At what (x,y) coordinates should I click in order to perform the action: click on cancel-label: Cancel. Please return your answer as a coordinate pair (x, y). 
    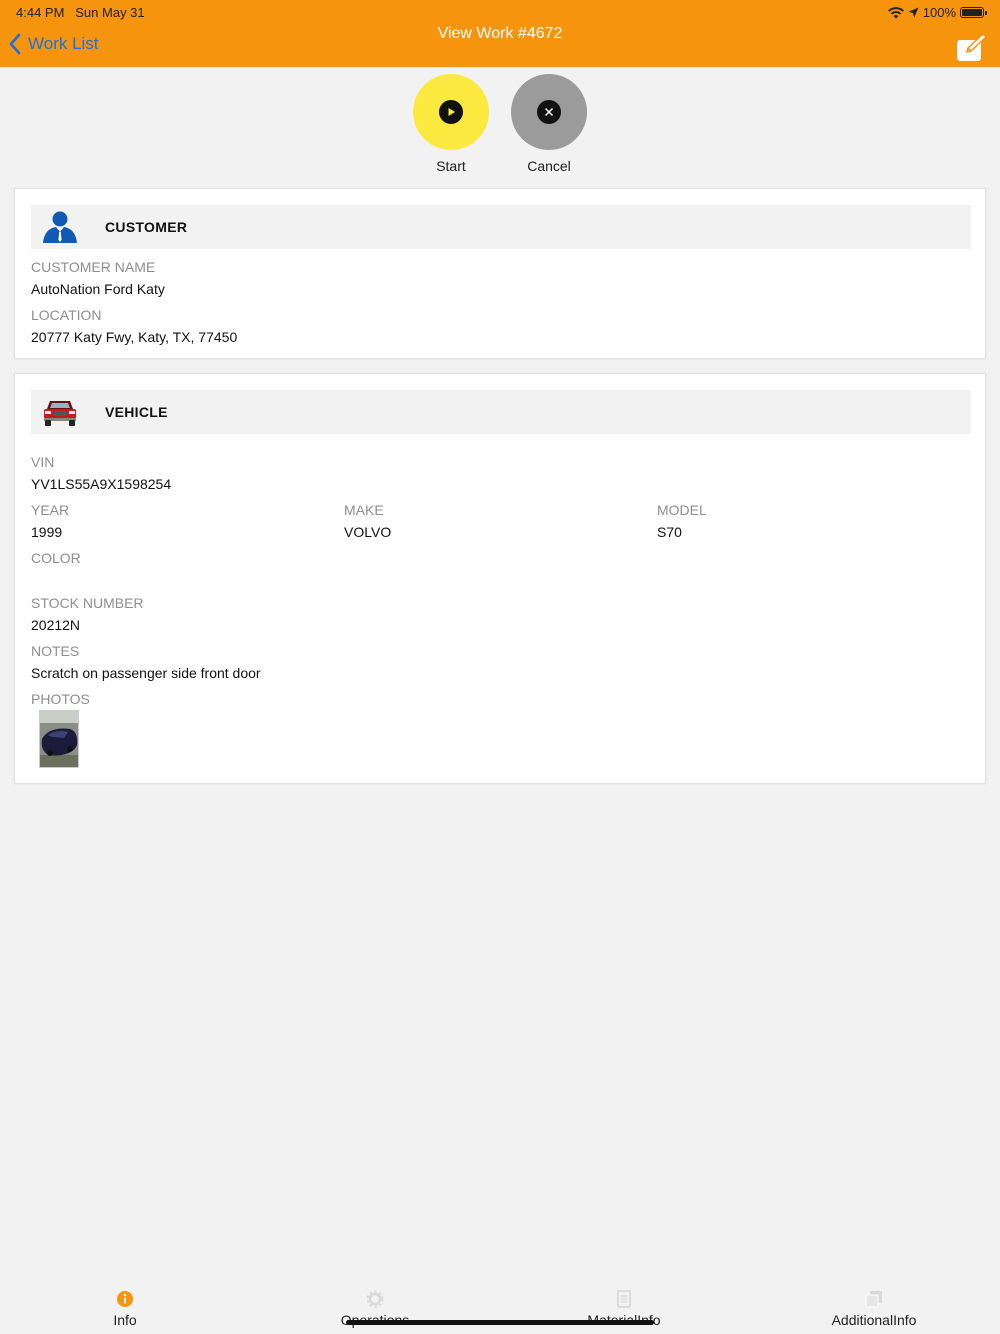
    Looking at the image, I should click on (549, 166).